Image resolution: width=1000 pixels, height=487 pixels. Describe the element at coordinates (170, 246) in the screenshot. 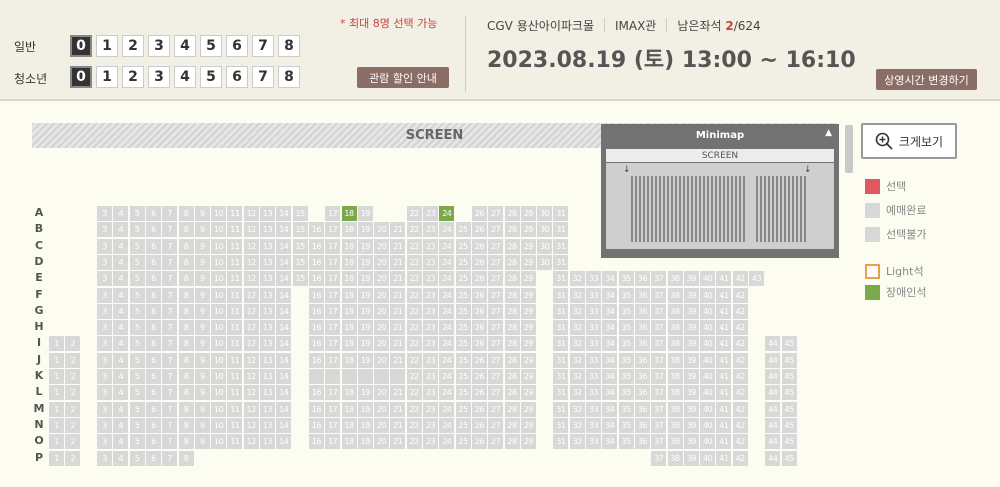

I see `seat-C7: 7` at that location.